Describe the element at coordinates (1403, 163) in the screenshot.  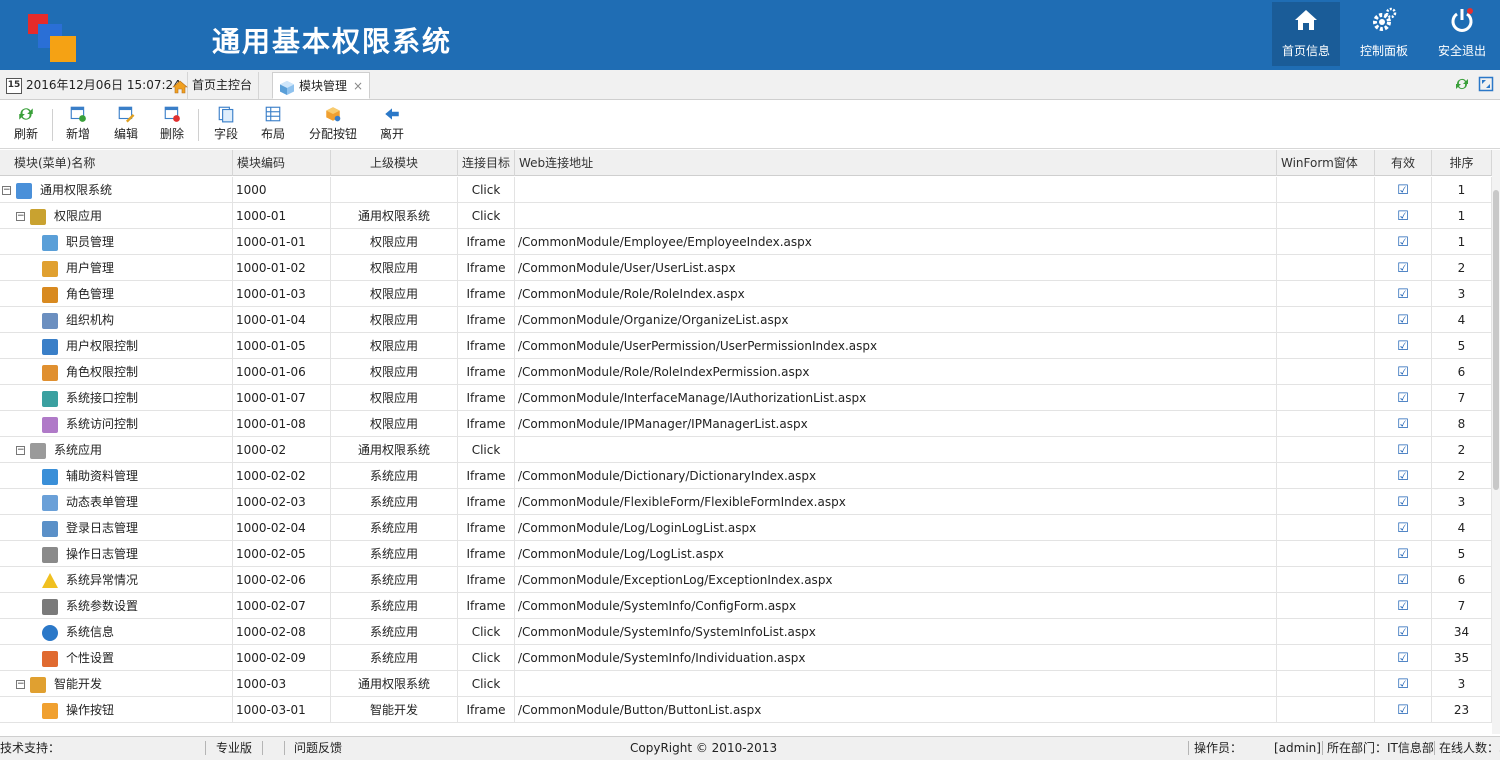
I see `column-header-valid: 有效` at that location.